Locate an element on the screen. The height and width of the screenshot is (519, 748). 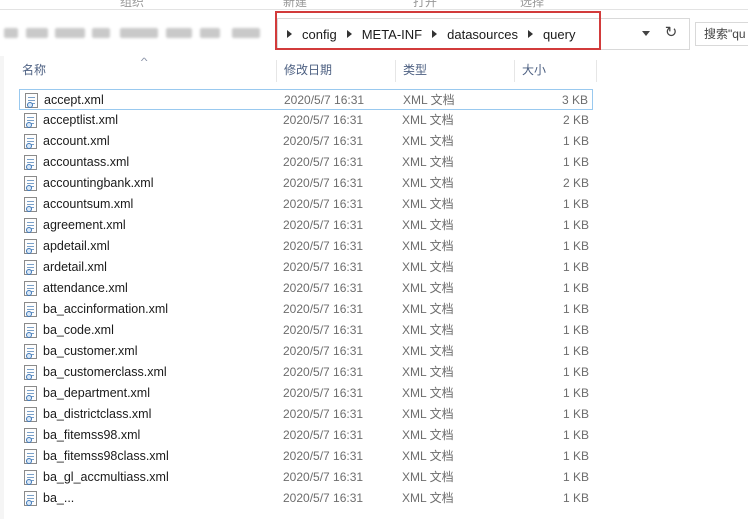
file-name: ba_accinformation.xml is located at coordinates (106, 309).